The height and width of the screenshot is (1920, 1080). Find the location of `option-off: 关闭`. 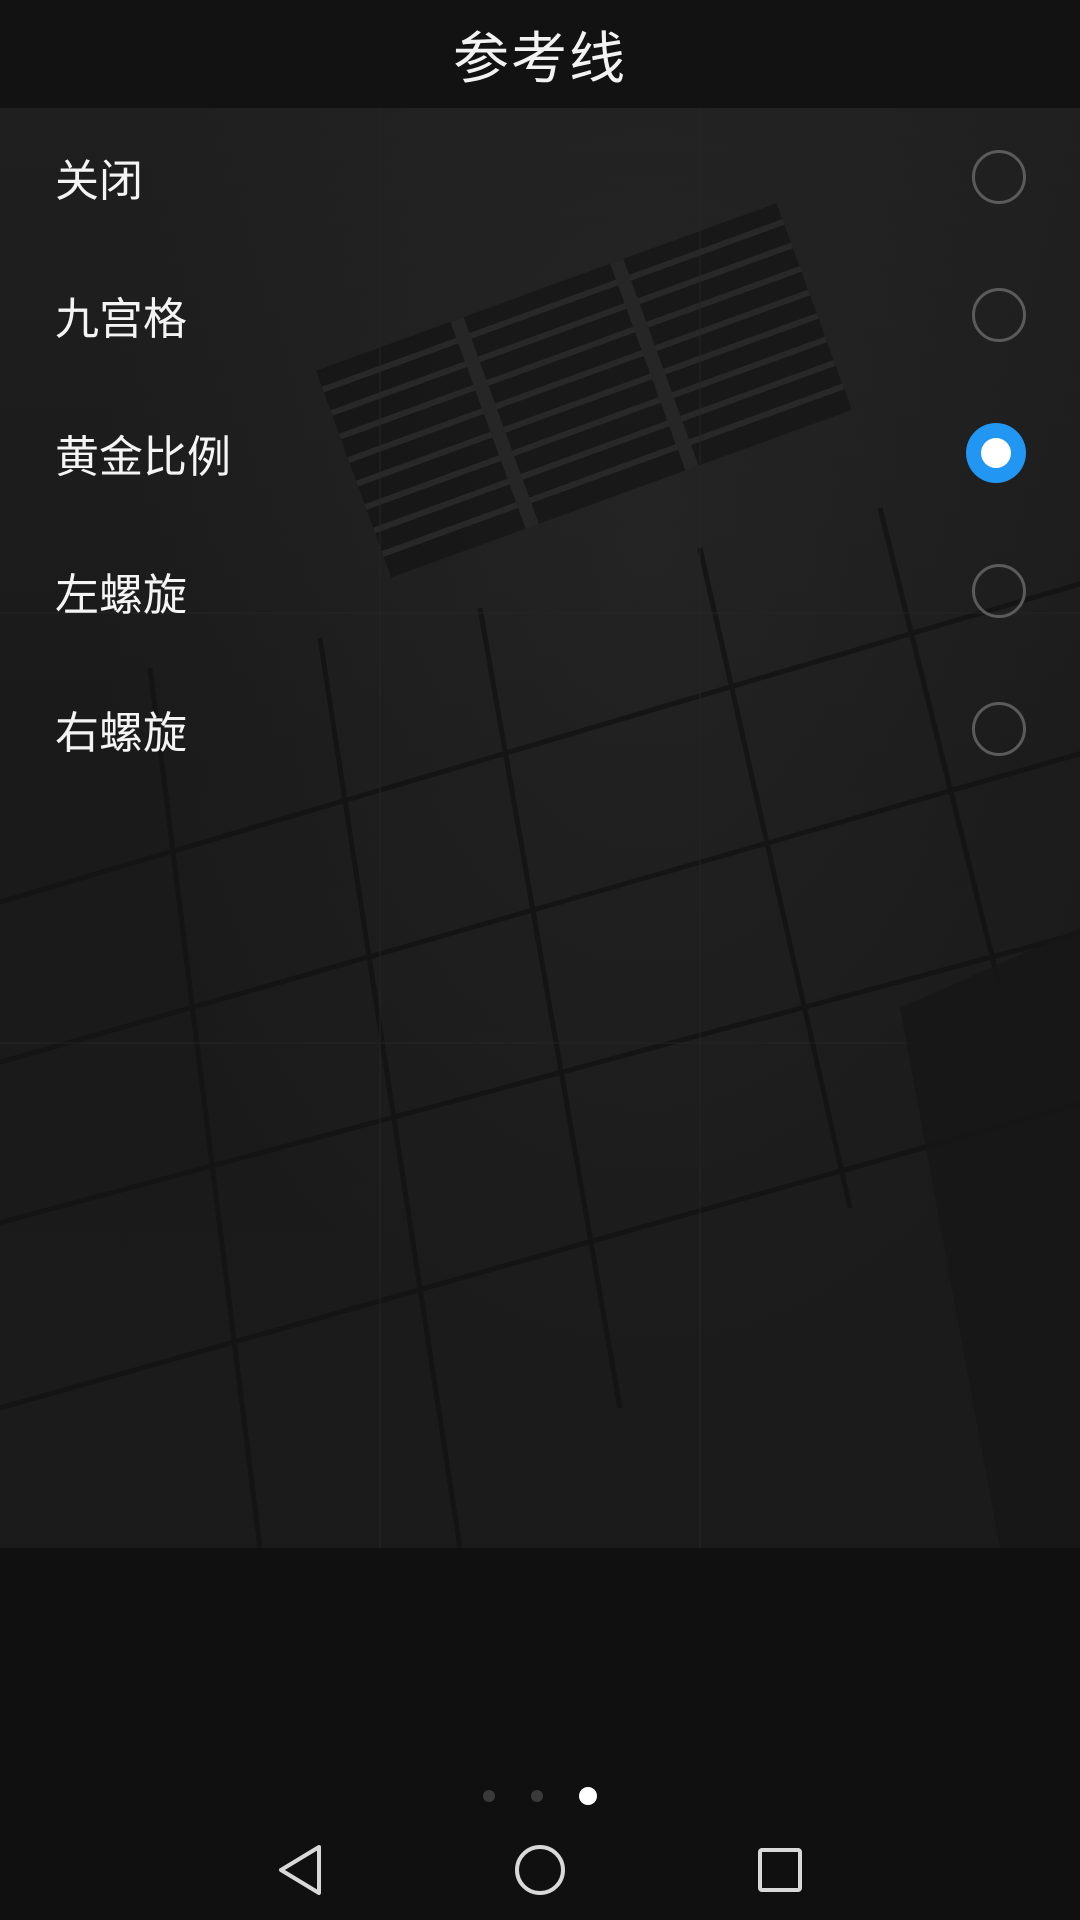

option-off: 关闭 is located at coordinates (540, 177).